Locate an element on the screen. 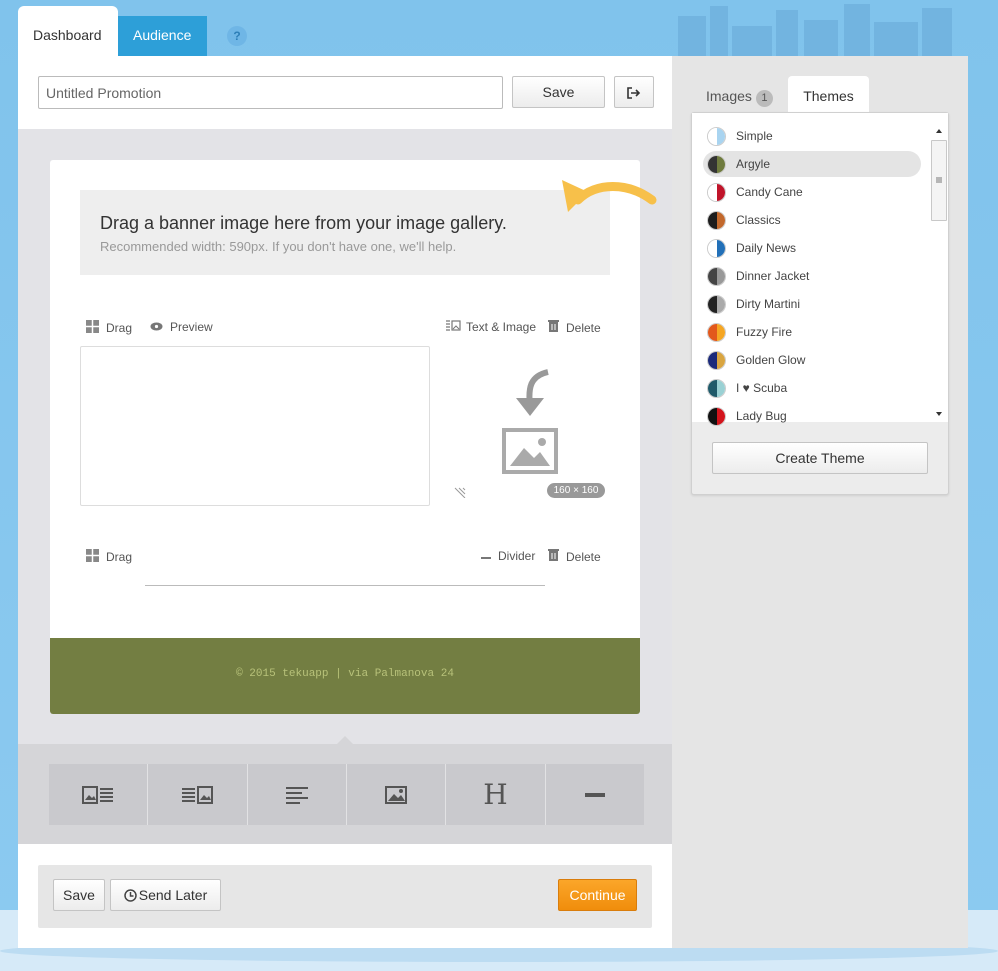  block-type-list: H is located at coordinates (346, 794).